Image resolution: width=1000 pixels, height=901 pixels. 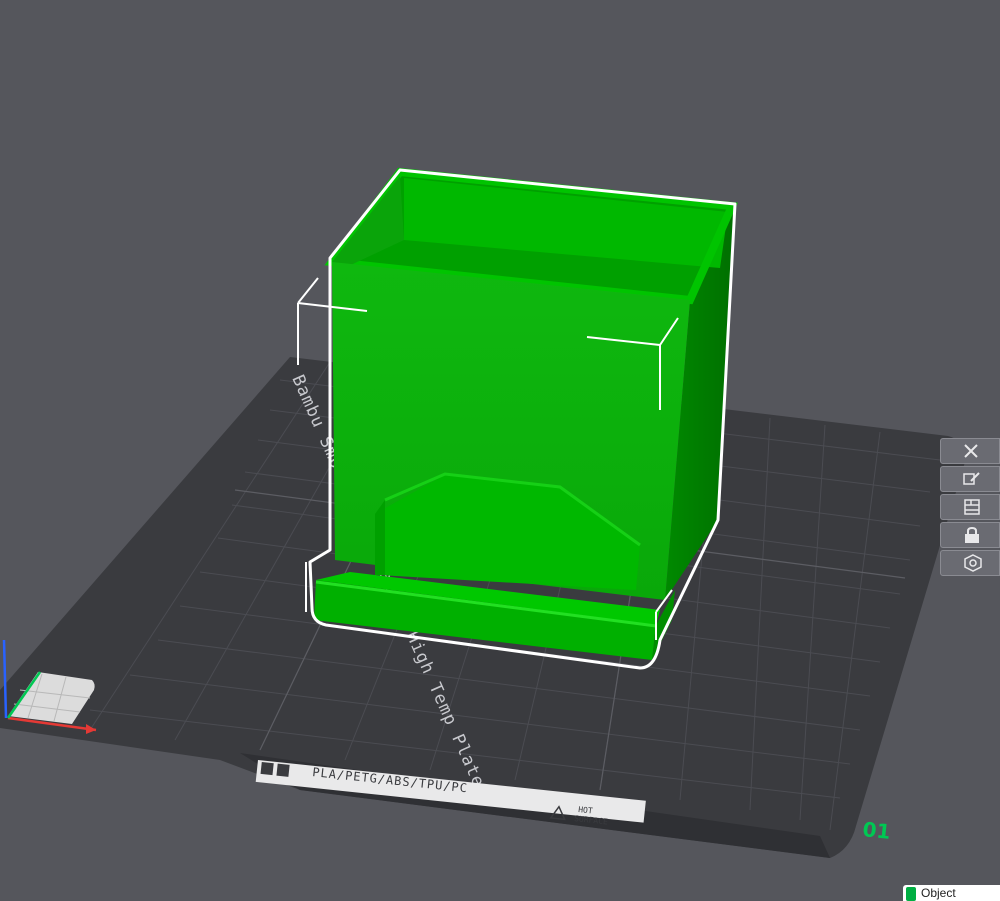 What do you see at coordinates (970, 563) in the screenshot?
I see `settings-icon` at bounding box center [970, 563].